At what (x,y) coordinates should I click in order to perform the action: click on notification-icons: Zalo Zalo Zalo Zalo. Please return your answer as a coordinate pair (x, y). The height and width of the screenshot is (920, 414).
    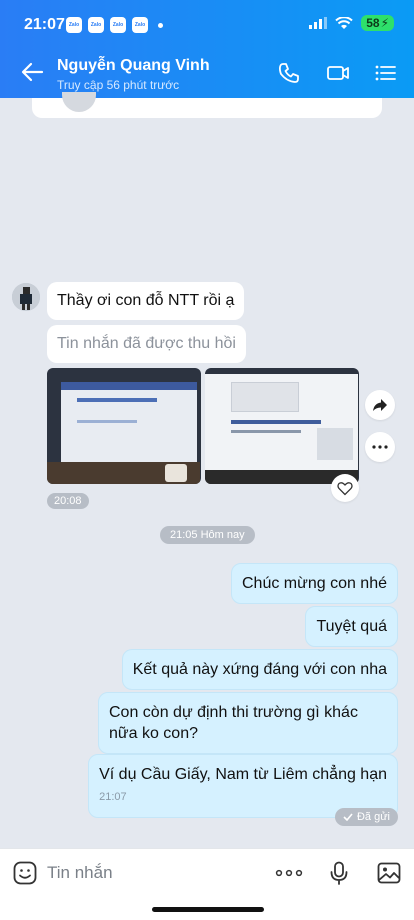
    Looking at the image, I should click on (114, 25).